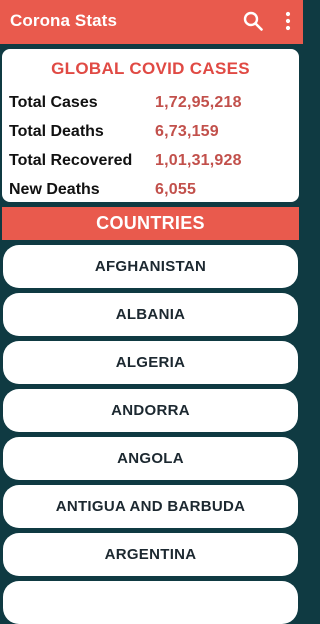 The width and height of the screenshot is (320, 624). What do you see at coordinates (150, 362) in the screenshot?
I see `country-item-algeria: ALGERIA` at bounding box center [150, 362].